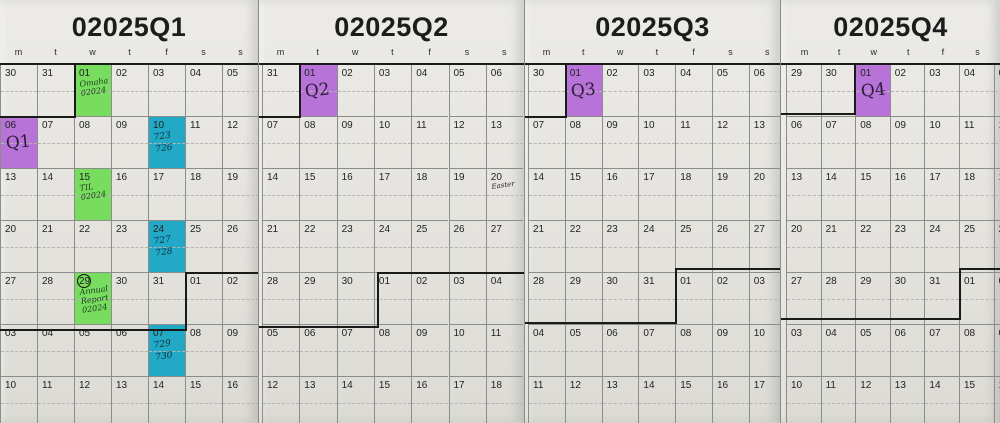 Image resolution: width=1000 pixels, height=423 pixels. I want to click on handwritten-note: Q1, so click(18, 142).